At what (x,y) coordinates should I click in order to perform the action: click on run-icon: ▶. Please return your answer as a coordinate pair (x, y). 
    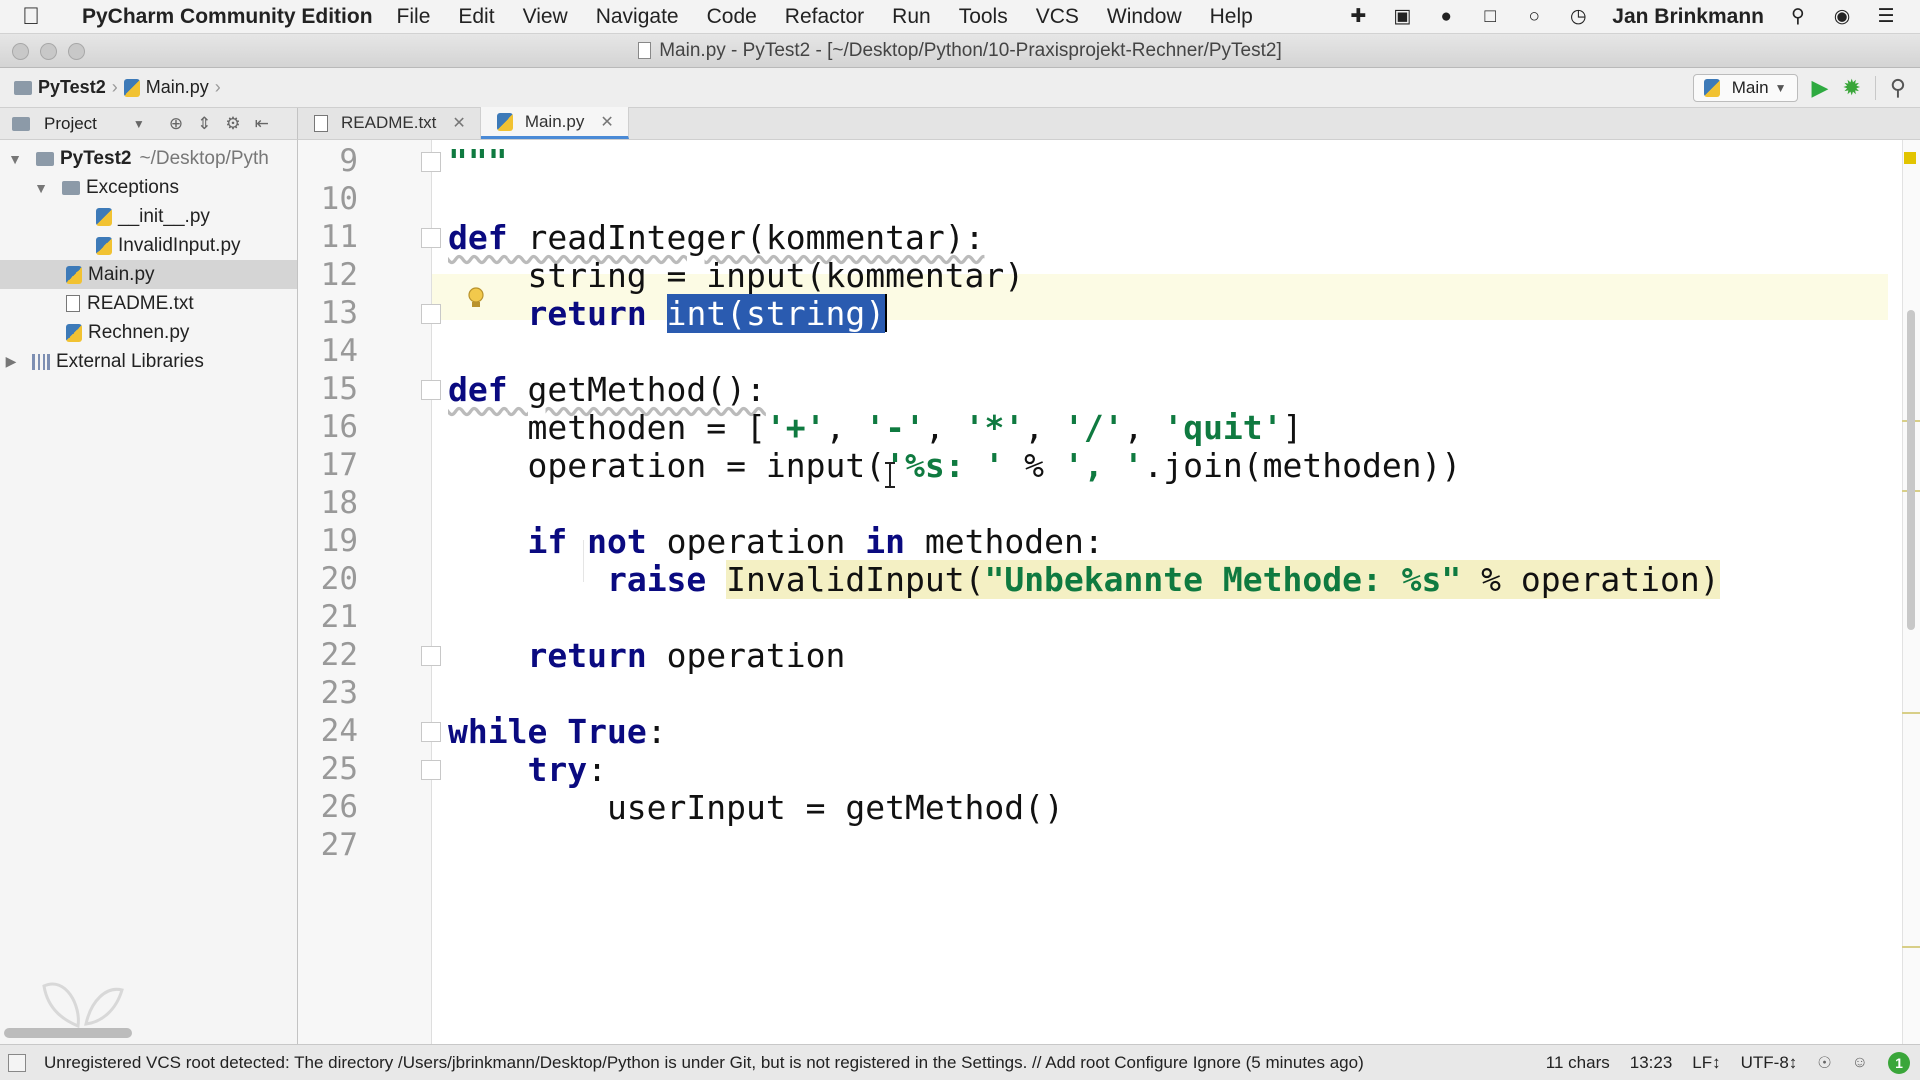
    Looking at the image, I should click on (1820, 88).